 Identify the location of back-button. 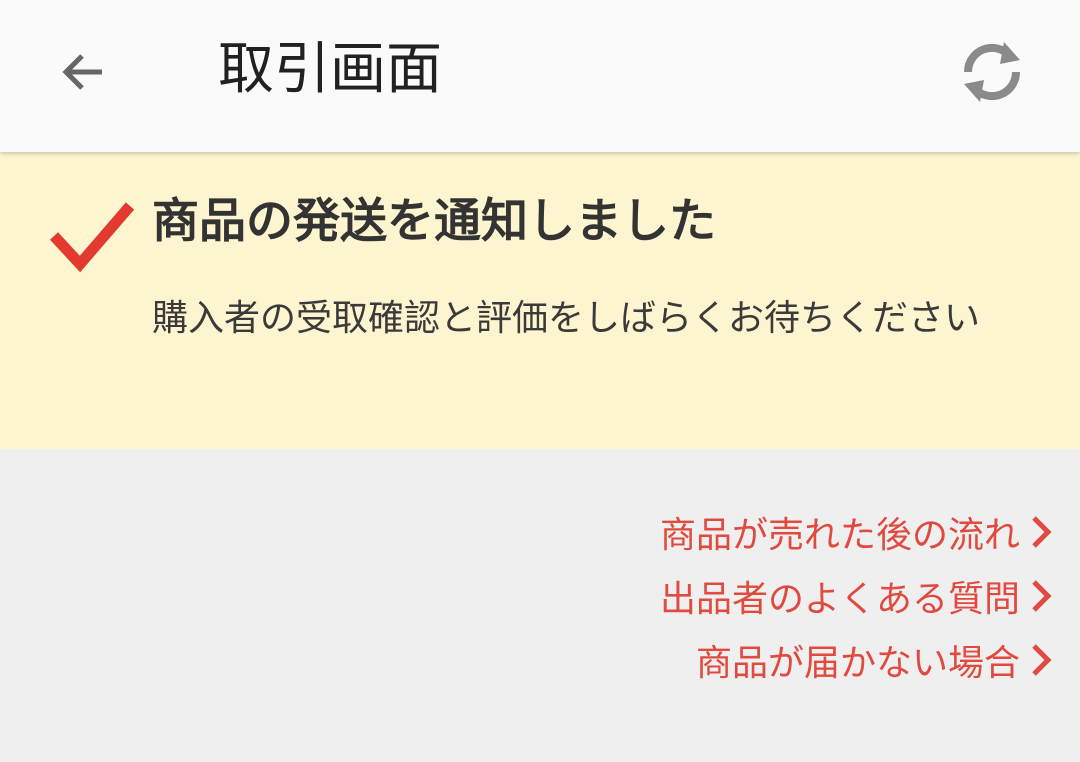
(84, 72).